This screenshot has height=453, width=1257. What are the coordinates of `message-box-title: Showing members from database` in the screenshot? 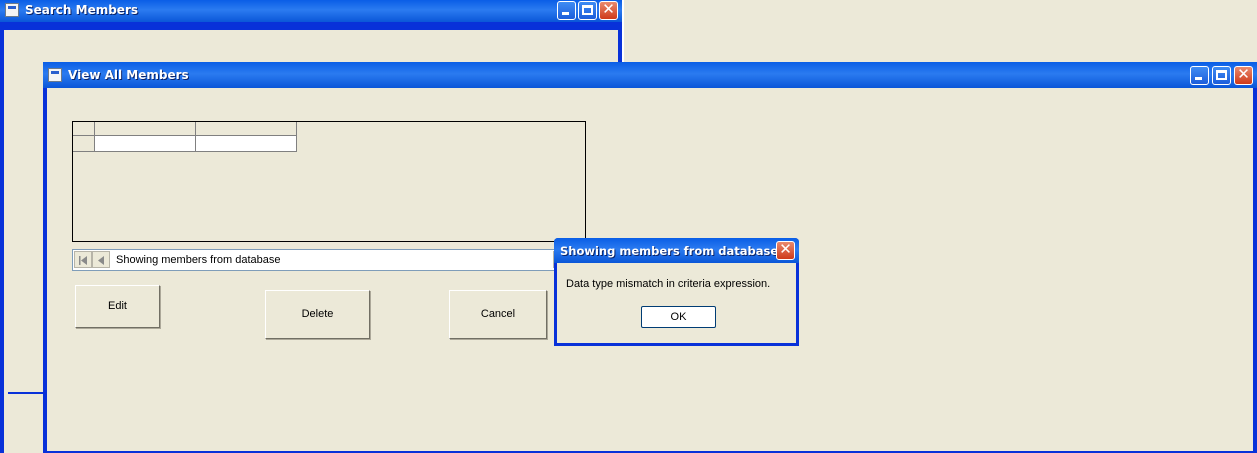 It's located at (669, 251).